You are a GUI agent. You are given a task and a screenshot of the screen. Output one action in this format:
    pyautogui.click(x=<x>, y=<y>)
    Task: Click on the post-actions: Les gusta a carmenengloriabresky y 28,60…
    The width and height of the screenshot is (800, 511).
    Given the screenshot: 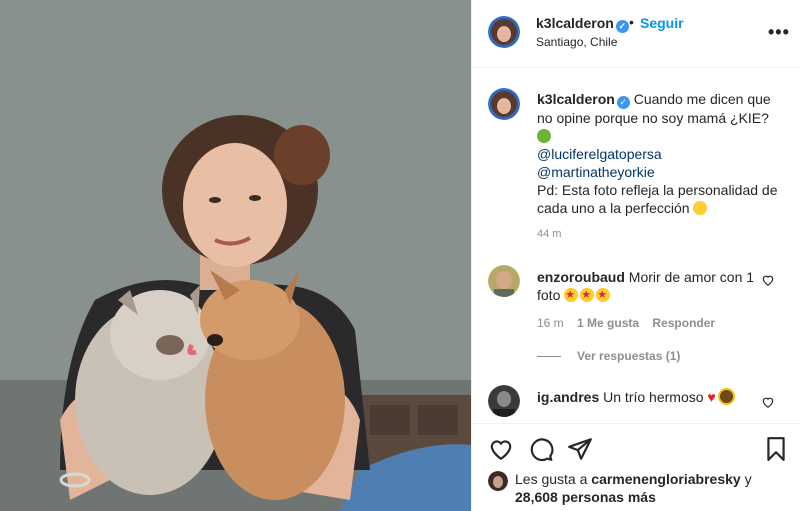 What is the action you would take?
    pyautogui.click(x=636, y=467)
    